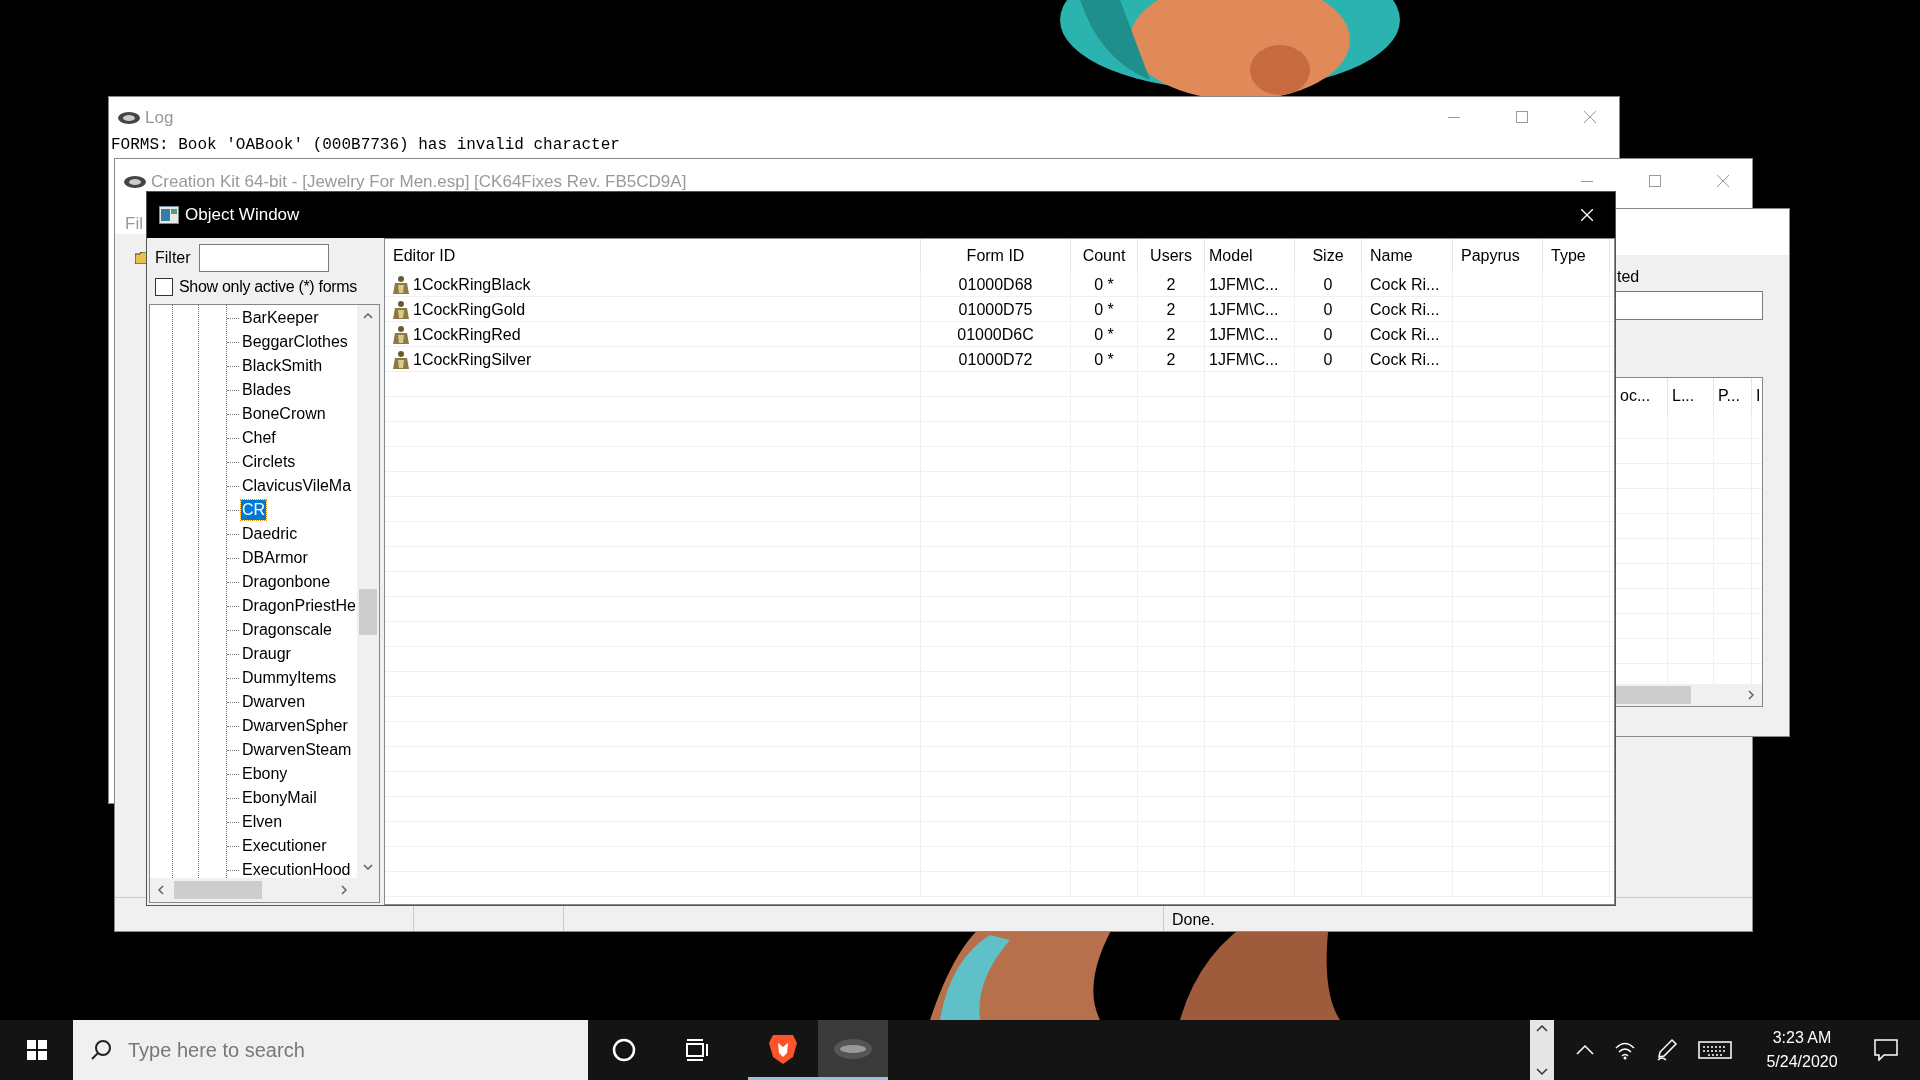 The height and width of the screenshot is (1080, 1920). What do you see at coordinates (296, 870) in the screenshot?
I see `tree-item: ExecutionHood` at bounding box center [296, 870].